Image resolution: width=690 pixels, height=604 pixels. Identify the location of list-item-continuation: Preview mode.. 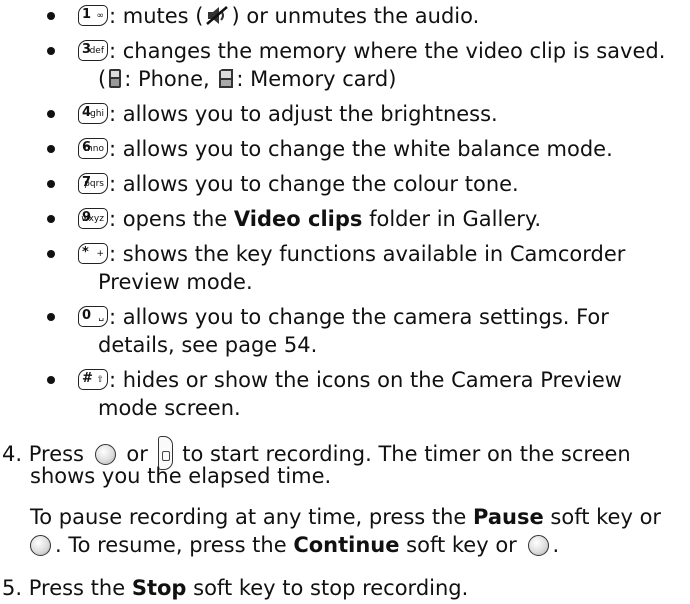
(175, 282).